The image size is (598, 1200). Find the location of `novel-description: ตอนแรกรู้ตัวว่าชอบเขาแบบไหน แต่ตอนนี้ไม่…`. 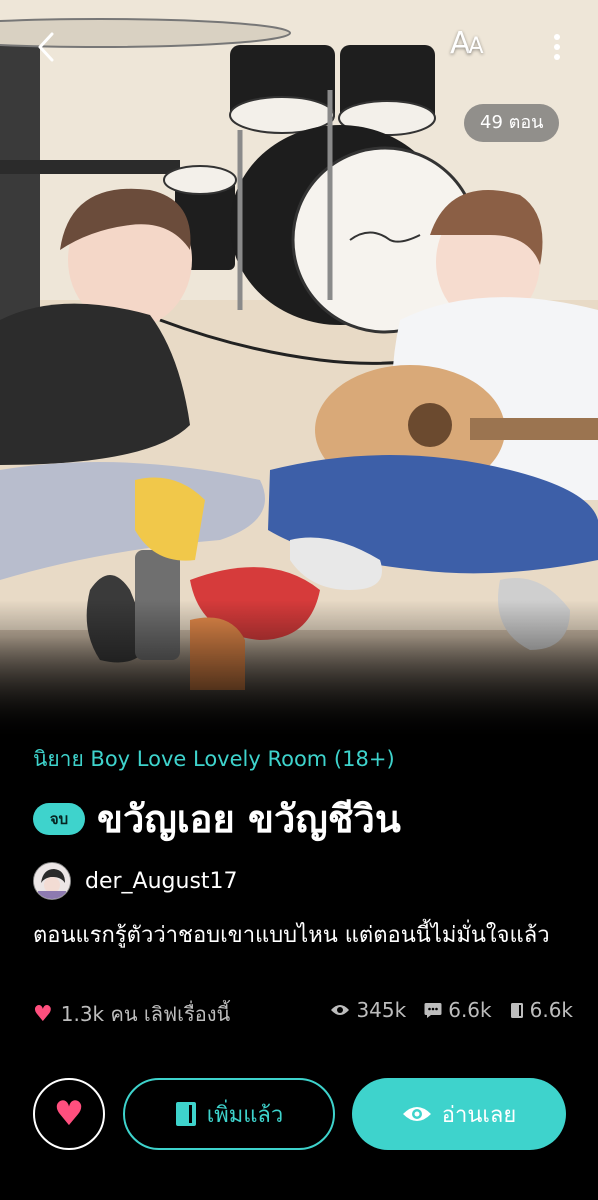

novel-description: ตอนแรกรู้ตัวว่าชอบเขาแบบไหน แต่ตอนนี้ไม่… is located at coordinates (291, 935).